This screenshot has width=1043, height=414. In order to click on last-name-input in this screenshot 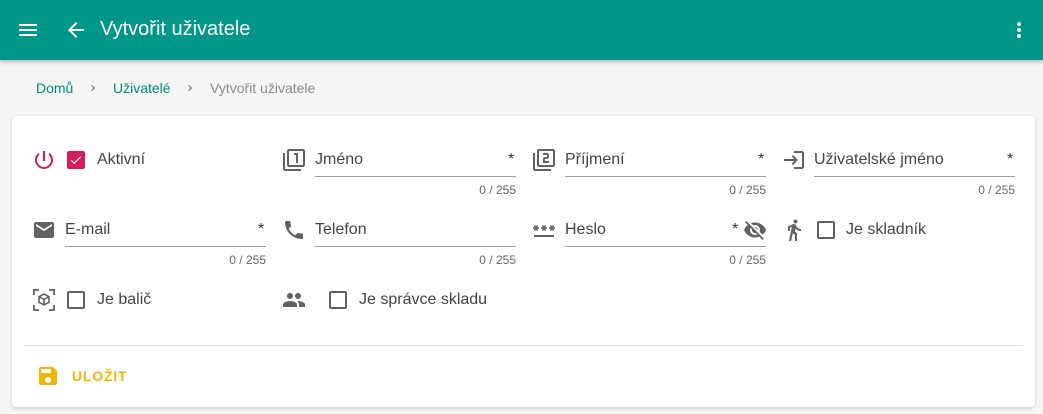, I will do `click(665, 161)`.